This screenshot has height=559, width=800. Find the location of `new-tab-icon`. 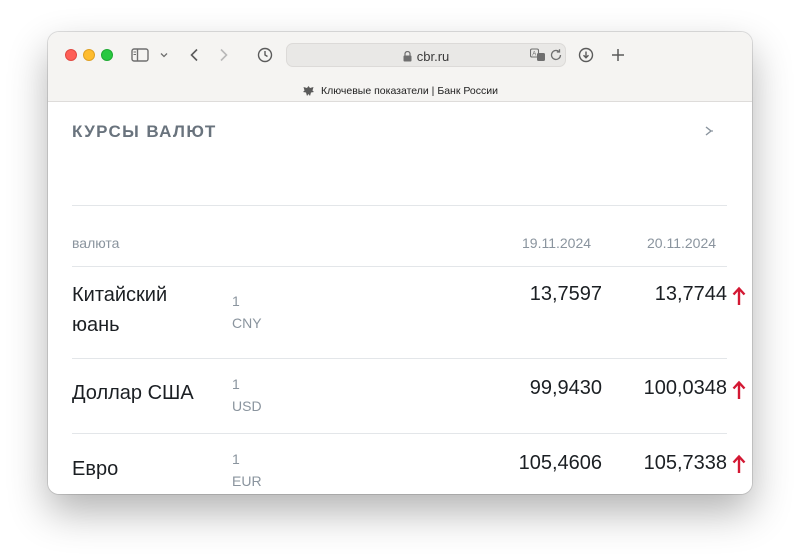

new-tab-icon is located at coordinates (618, 55).